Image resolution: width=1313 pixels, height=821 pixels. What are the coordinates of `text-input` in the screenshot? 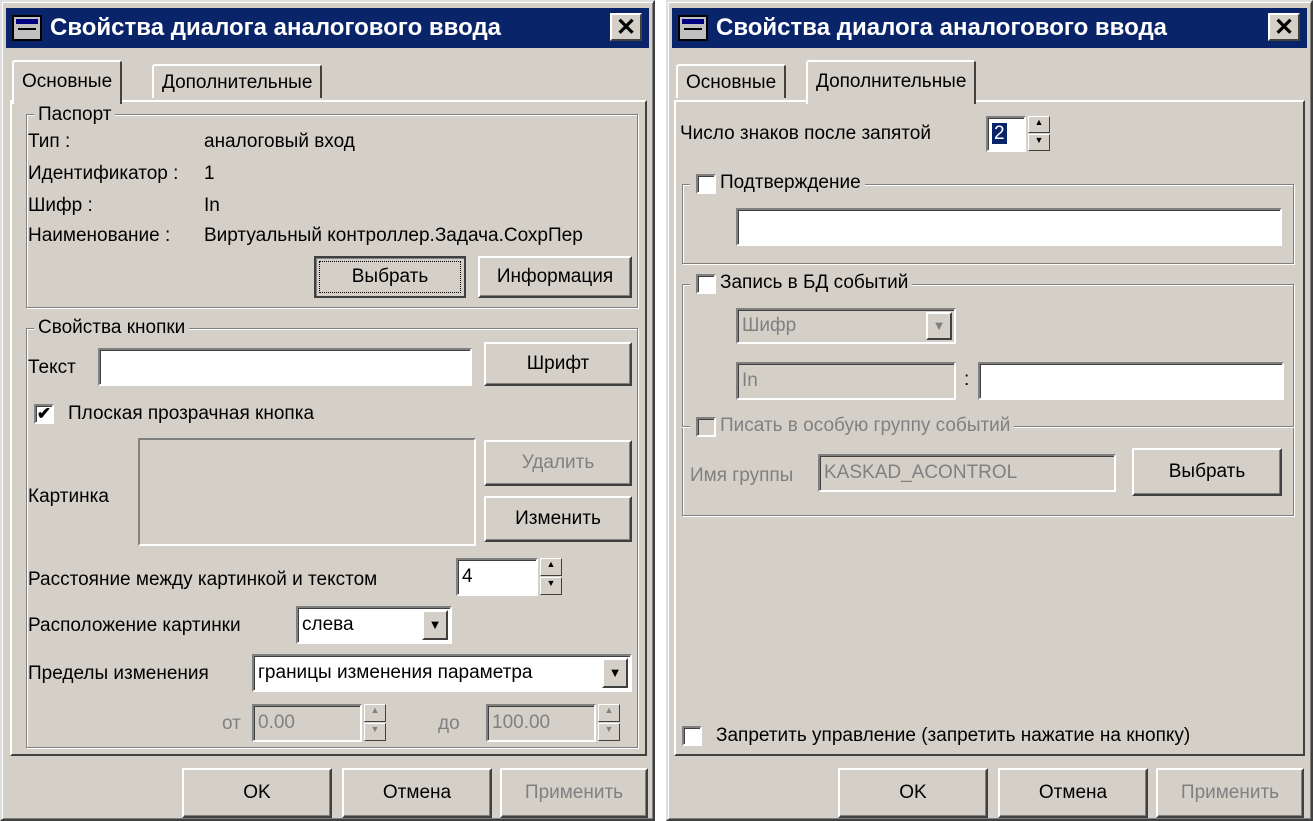 It's located at (285, 367).